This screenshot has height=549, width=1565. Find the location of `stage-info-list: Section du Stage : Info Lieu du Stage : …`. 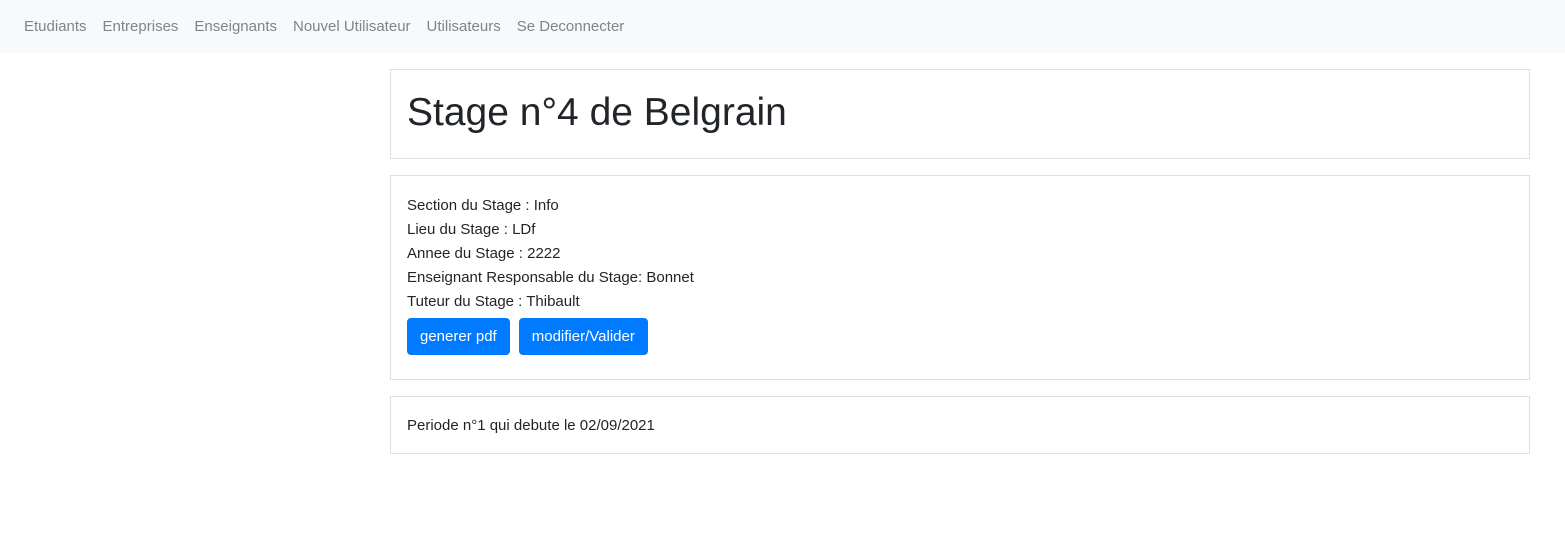

stage-info-list: Section du Stage : Info Lieu du Stage : … is located at coordinates (550, 254).